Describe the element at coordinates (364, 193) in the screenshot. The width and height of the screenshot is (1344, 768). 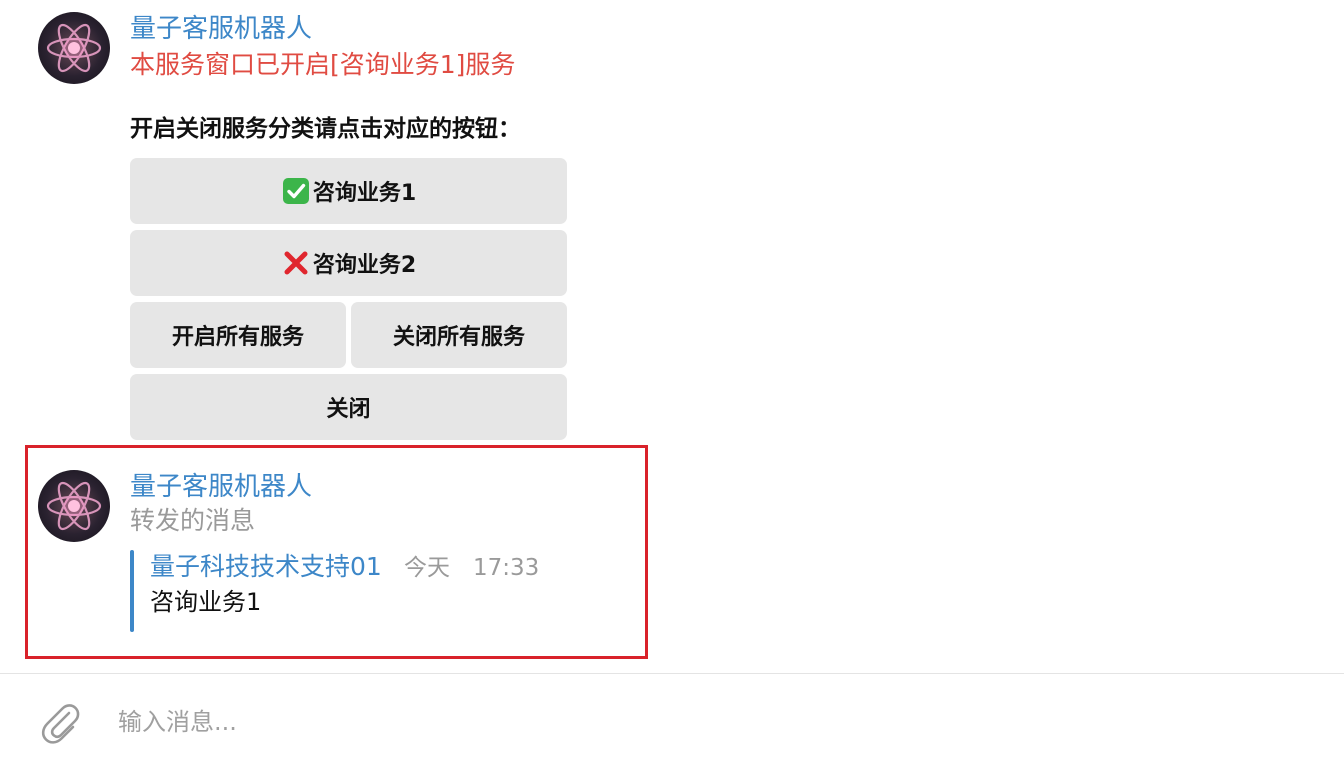
I see `service1-label: 咨询业务1` at that location.